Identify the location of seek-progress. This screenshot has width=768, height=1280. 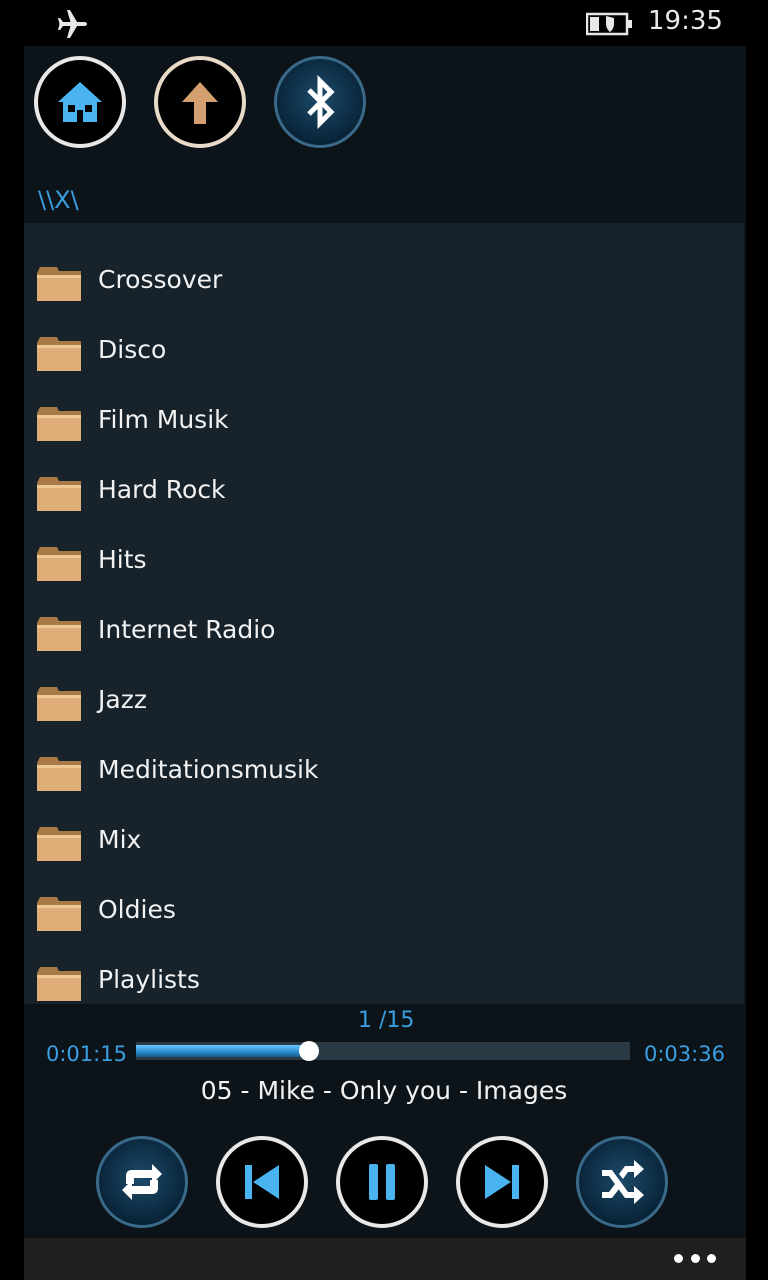
(222, 1051).